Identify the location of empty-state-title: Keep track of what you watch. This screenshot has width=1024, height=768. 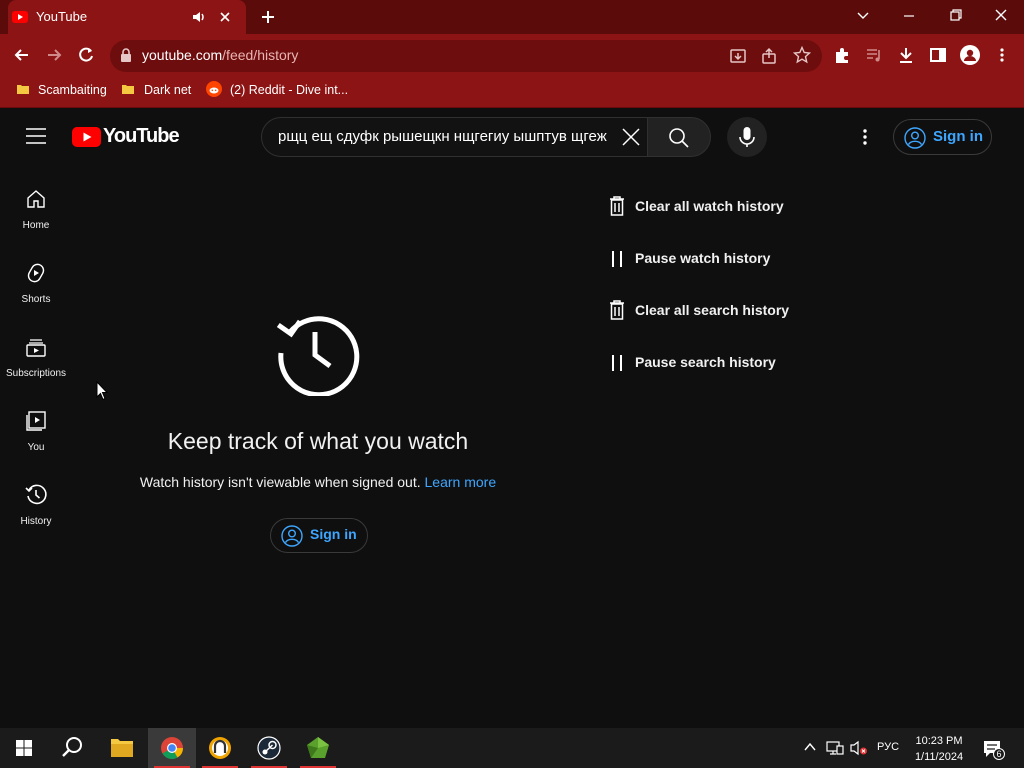
(318, 441).